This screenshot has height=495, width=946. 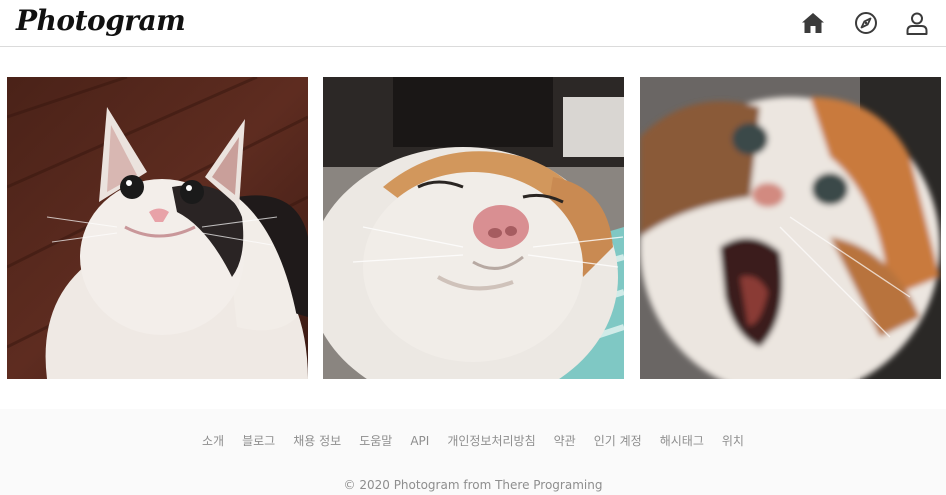 What do you see at coordinates (258, 441) in the screenshot?
I see `footer-link-blog: 블로그` at bounding box center [258, 441].